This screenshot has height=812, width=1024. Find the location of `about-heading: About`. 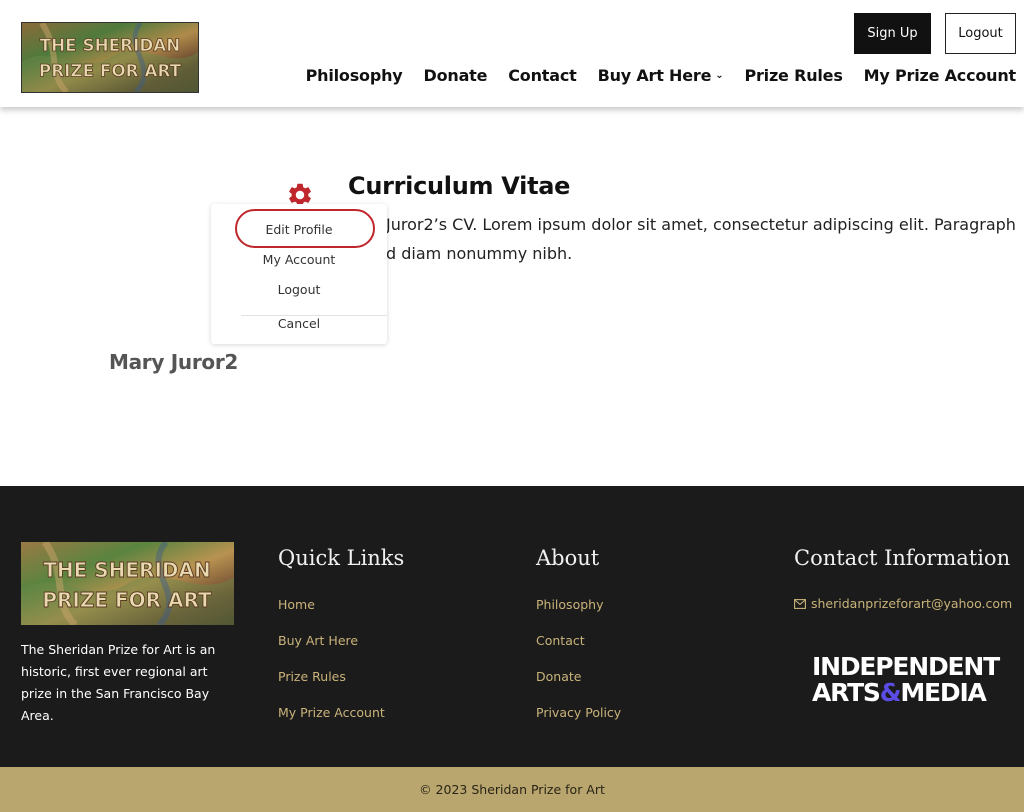

about-heading: About is located at coordinates (568, 558).